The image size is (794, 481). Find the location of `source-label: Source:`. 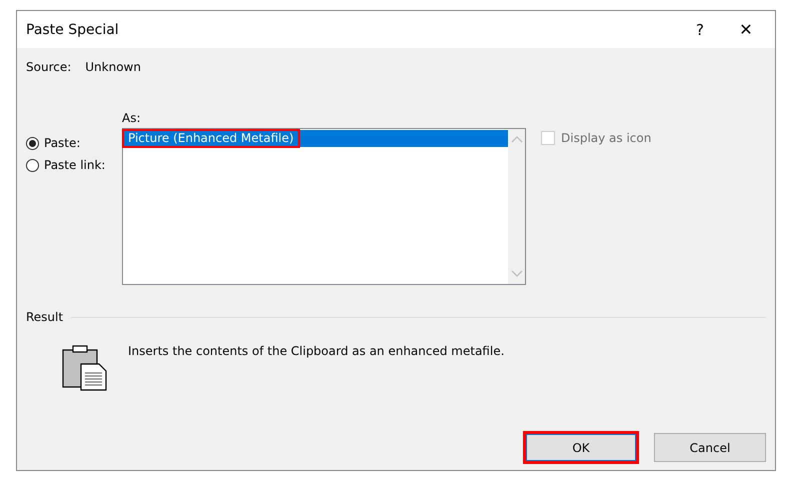

source-label: Source: is located at coordinates (49, 67).